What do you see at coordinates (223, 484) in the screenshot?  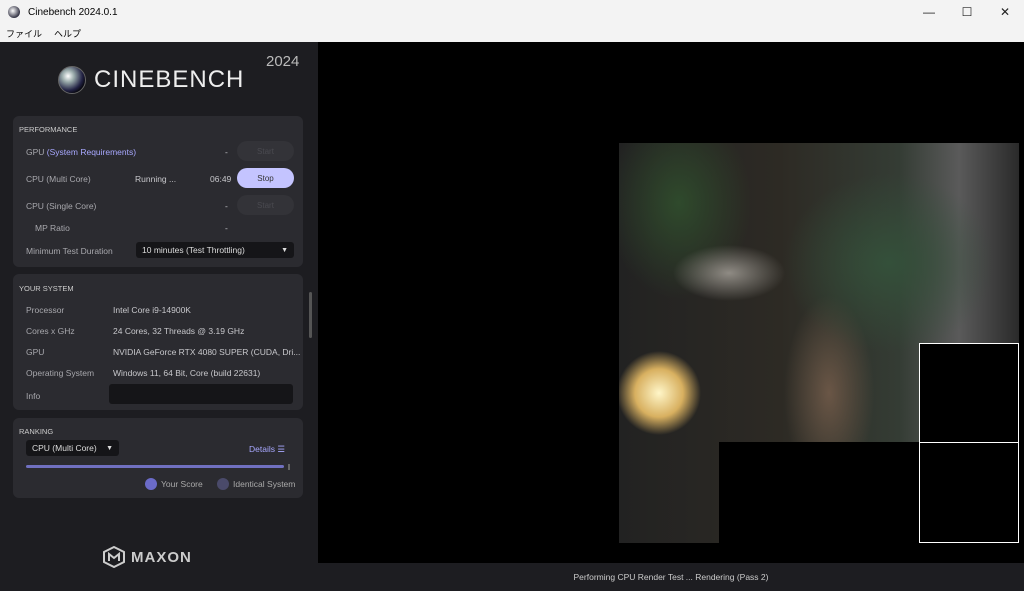 I see `identical-system-dot-icon` at bounding box center [223, 484].